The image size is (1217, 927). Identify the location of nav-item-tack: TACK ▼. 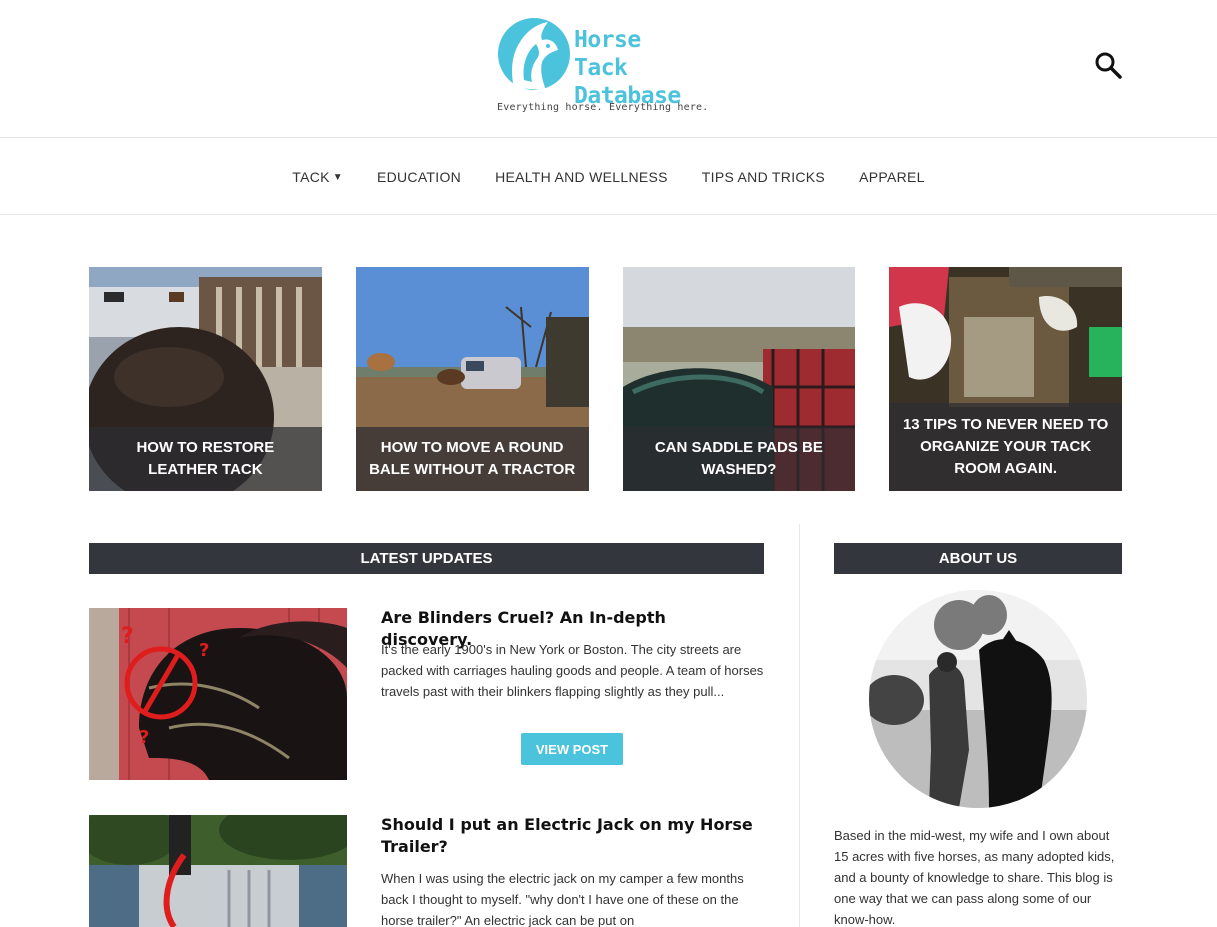
(317, 177).